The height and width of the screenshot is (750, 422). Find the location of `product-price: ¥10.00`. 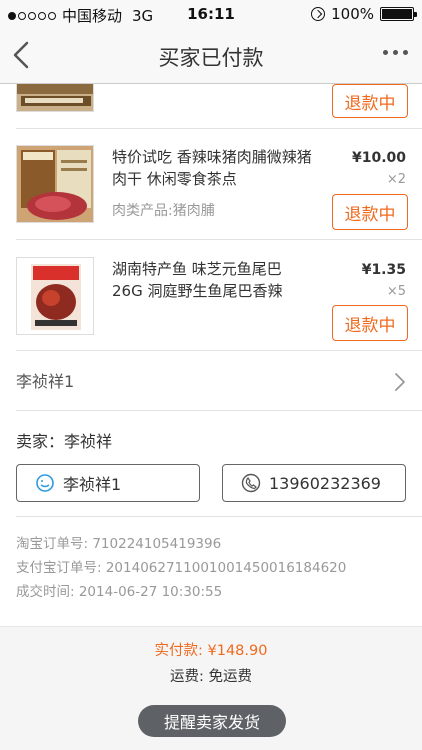

product-price: ¥10.00 is located at coordinates (378, 158).